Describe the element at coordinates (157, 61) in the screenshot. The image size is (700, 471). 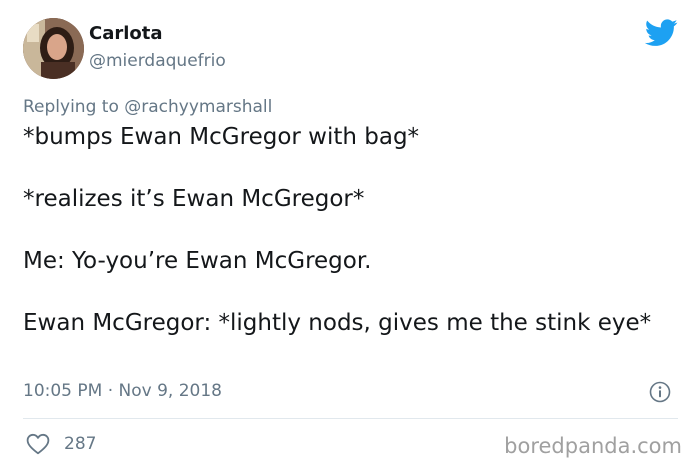
I see `author-handle: @mierdaquefrio` at that location.